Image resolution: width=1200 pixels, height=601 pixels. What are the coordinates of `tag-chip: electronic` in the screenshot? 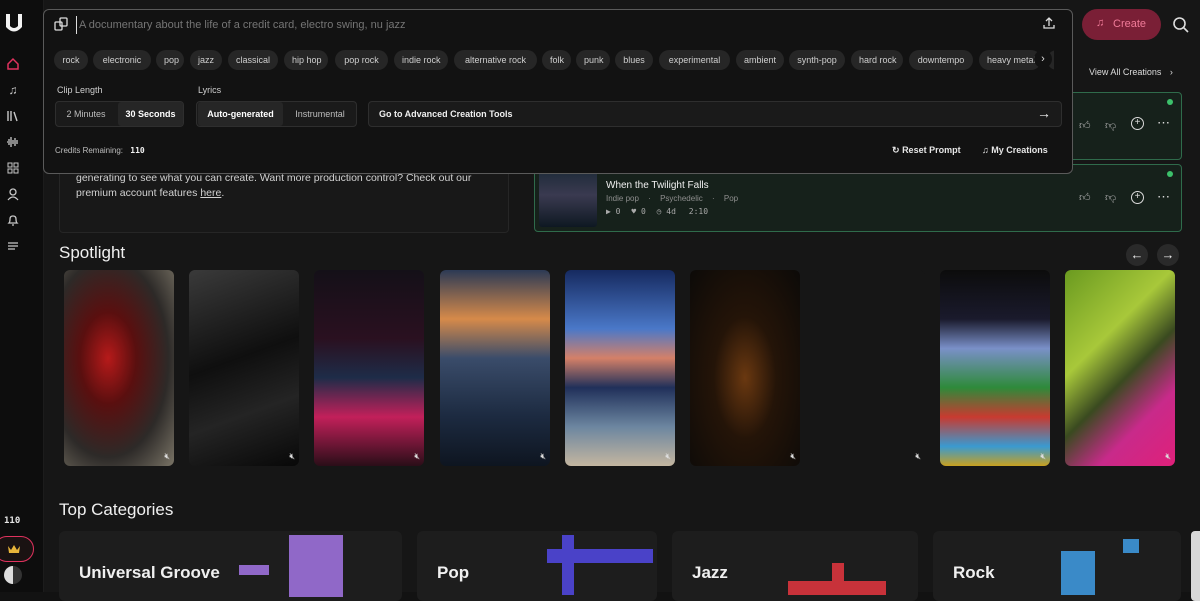 It's located at (122, 60).